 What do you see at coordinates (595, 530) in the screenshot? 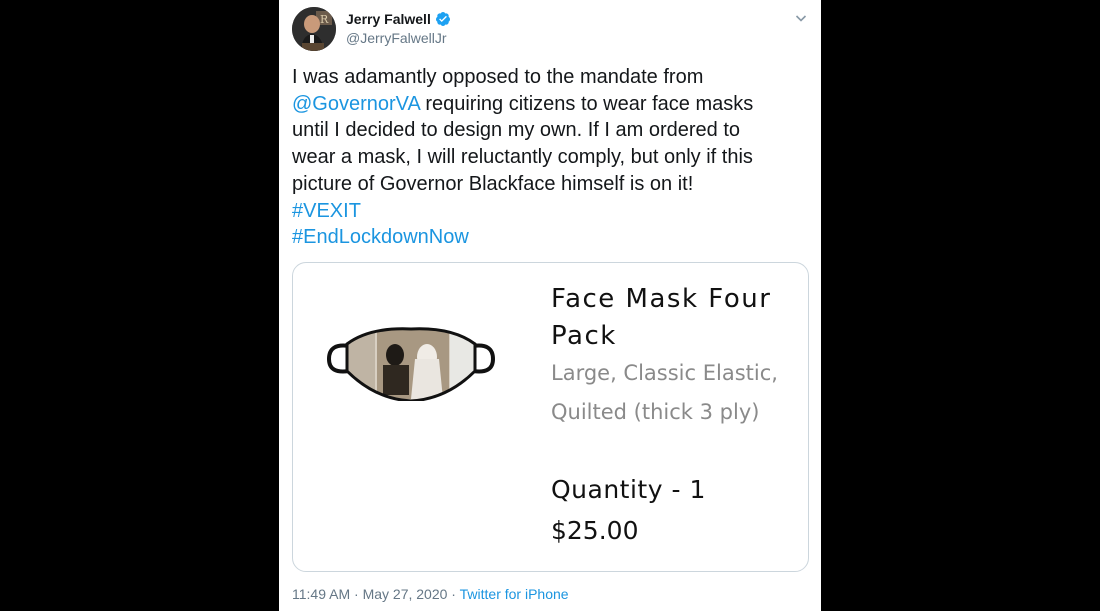
I see `product-price: $25.00` at bounding box center [595, 530].